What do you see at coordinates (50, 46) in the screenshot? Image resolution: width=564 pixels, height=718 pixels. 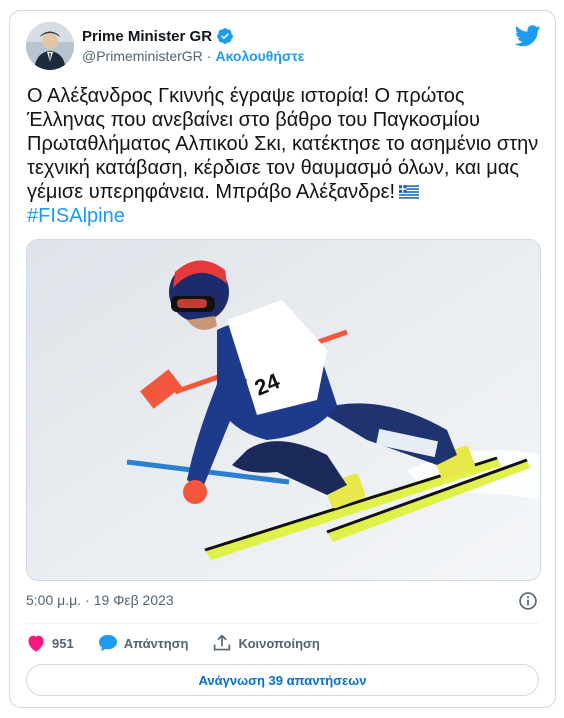 I see `avatar` at bounding box center [50, 46].